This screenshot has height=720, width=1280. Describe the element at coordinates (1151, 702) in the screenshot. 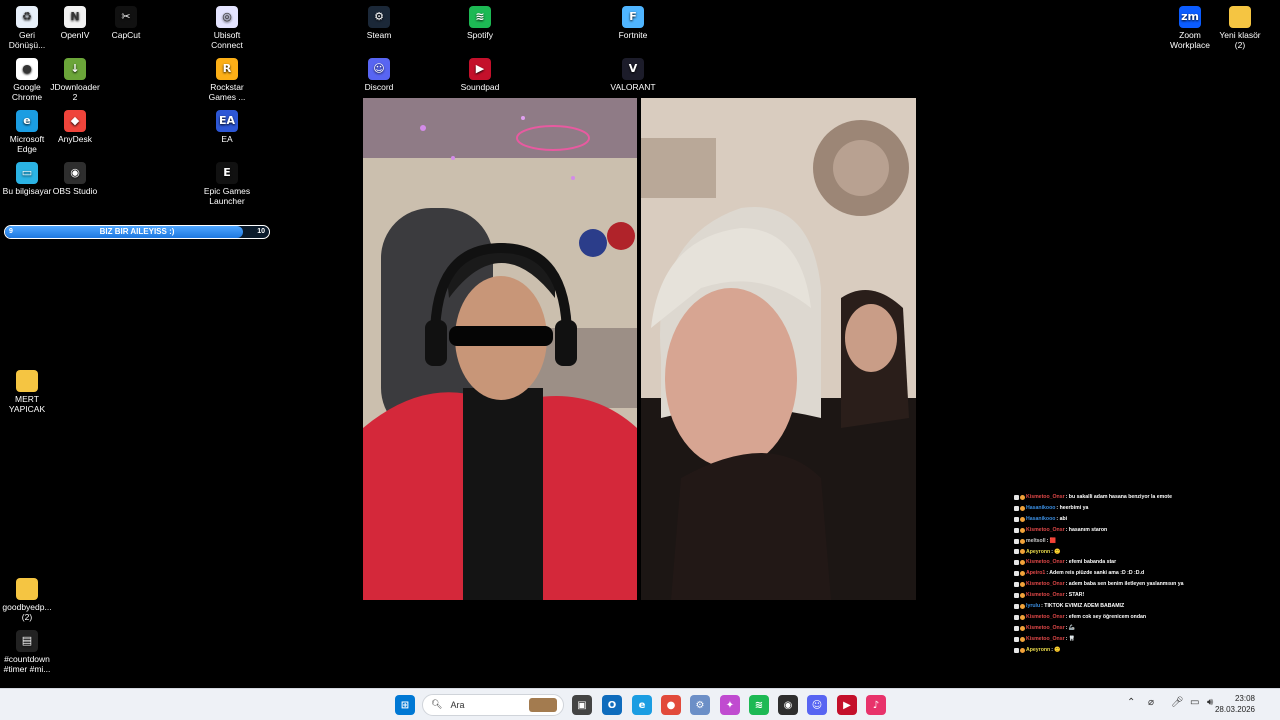

I see `network-icon: ⌀` at that location.